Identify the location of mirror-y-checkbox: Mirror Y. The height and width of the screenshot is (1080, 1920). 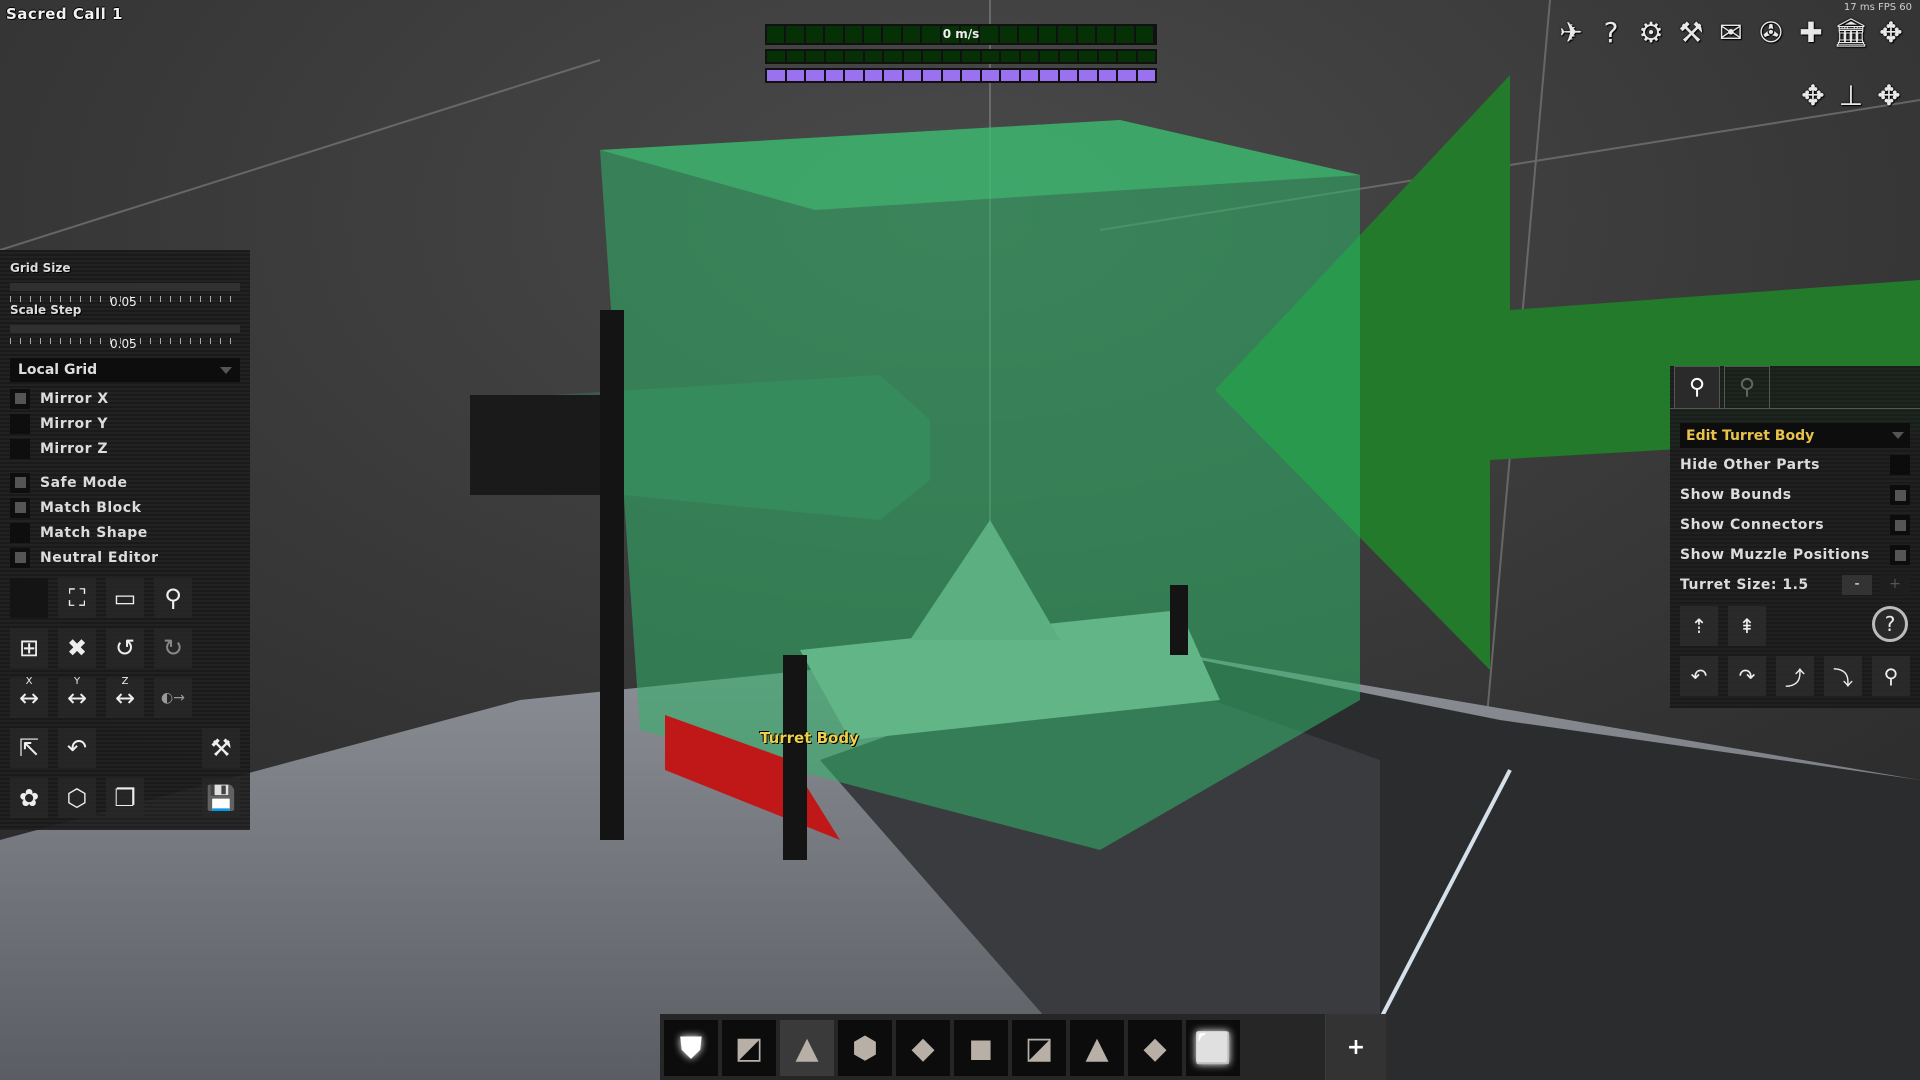
(59, 423).